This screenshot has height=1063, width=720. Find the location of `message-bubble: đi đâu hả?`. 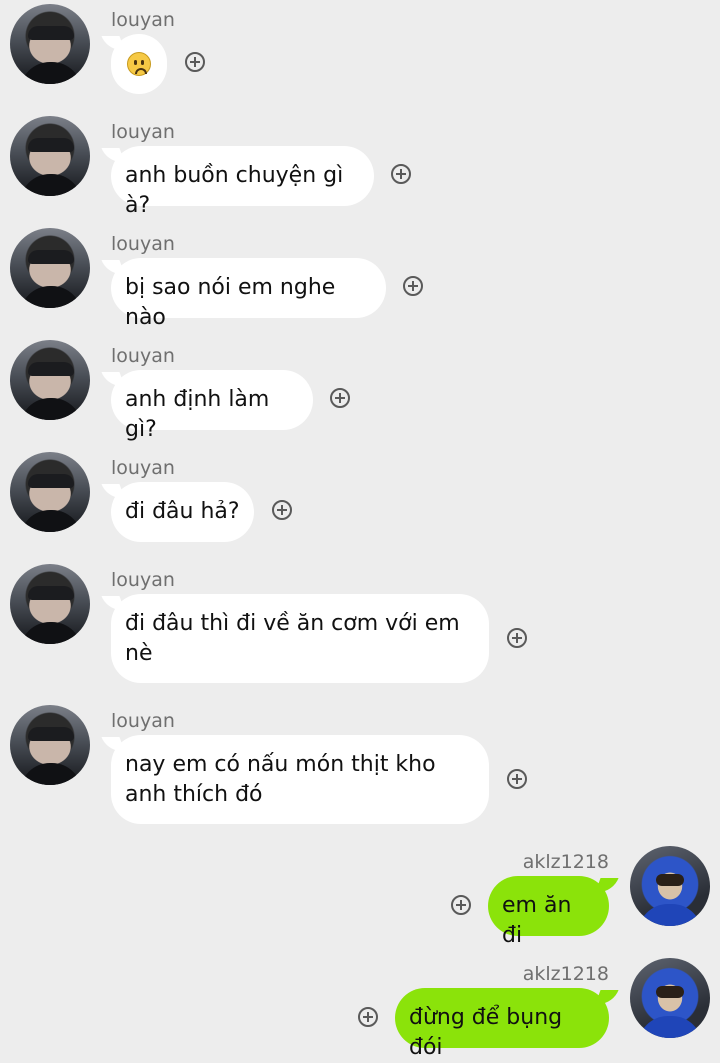

message-bubble: đi đâu hả? is located at coordinates (182, 512).